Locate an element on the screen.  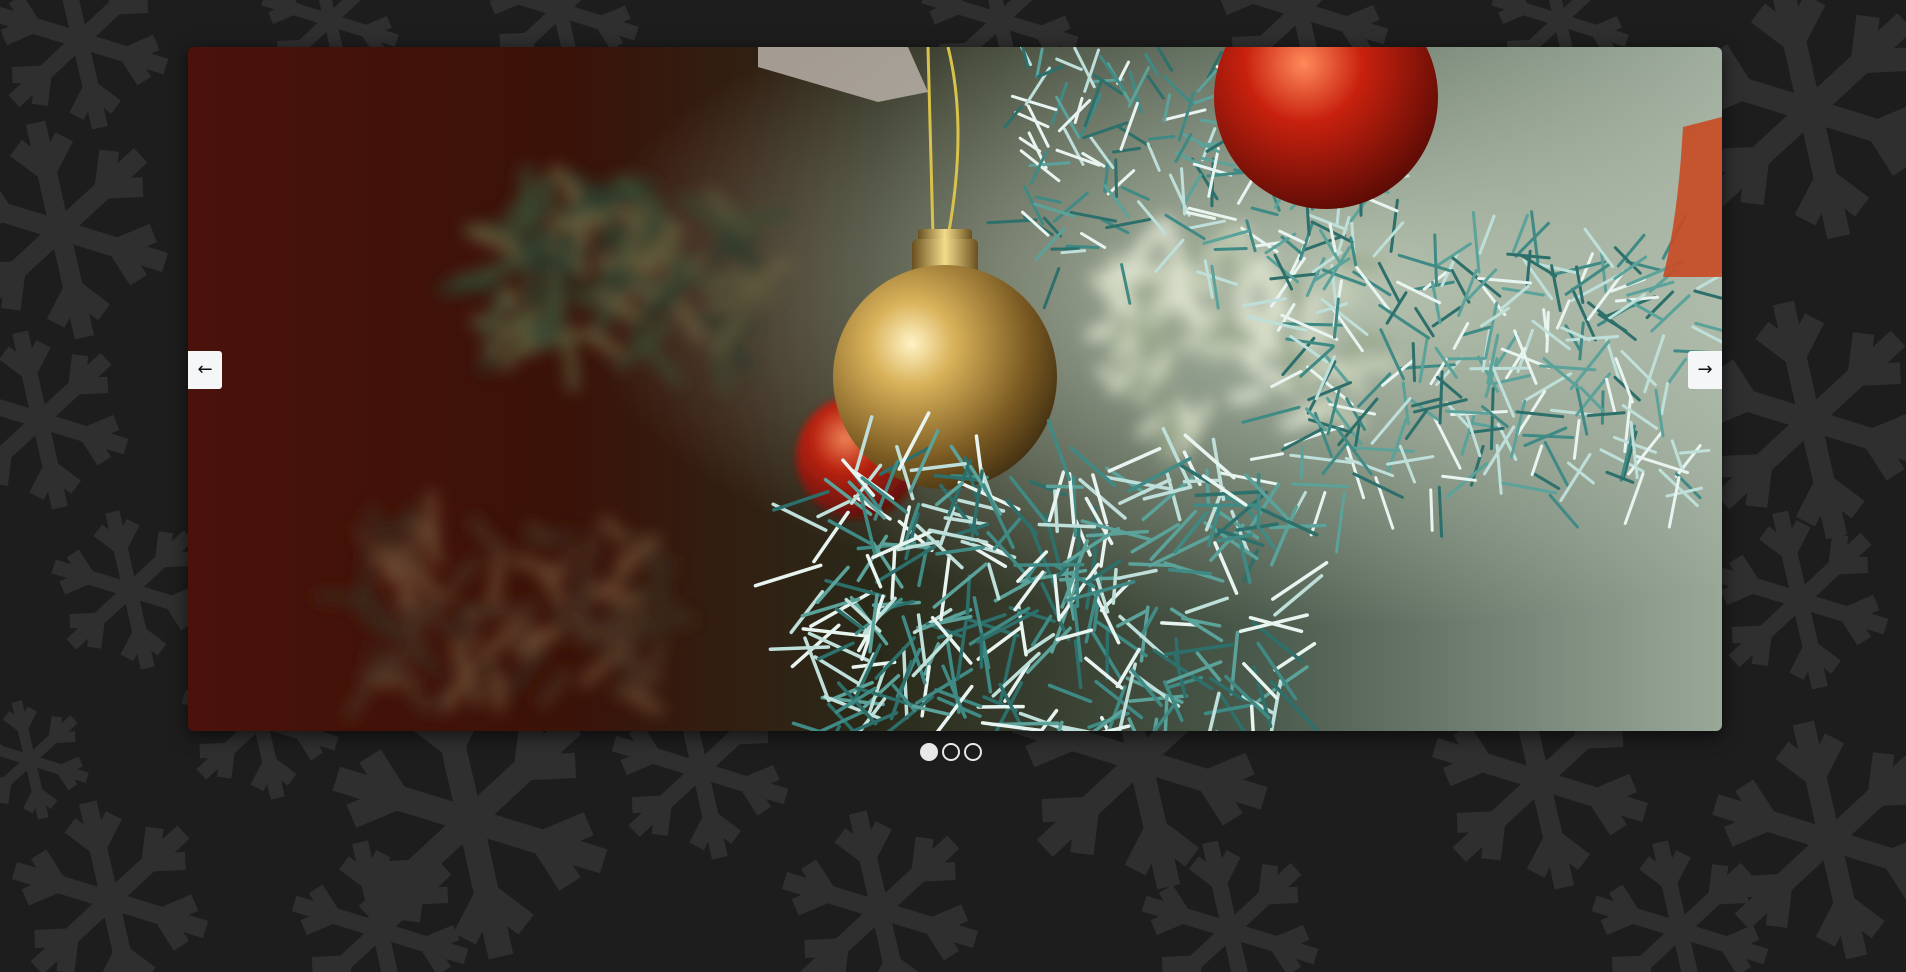
arrow-left-icon: ← is located at coordinates (205, 369).